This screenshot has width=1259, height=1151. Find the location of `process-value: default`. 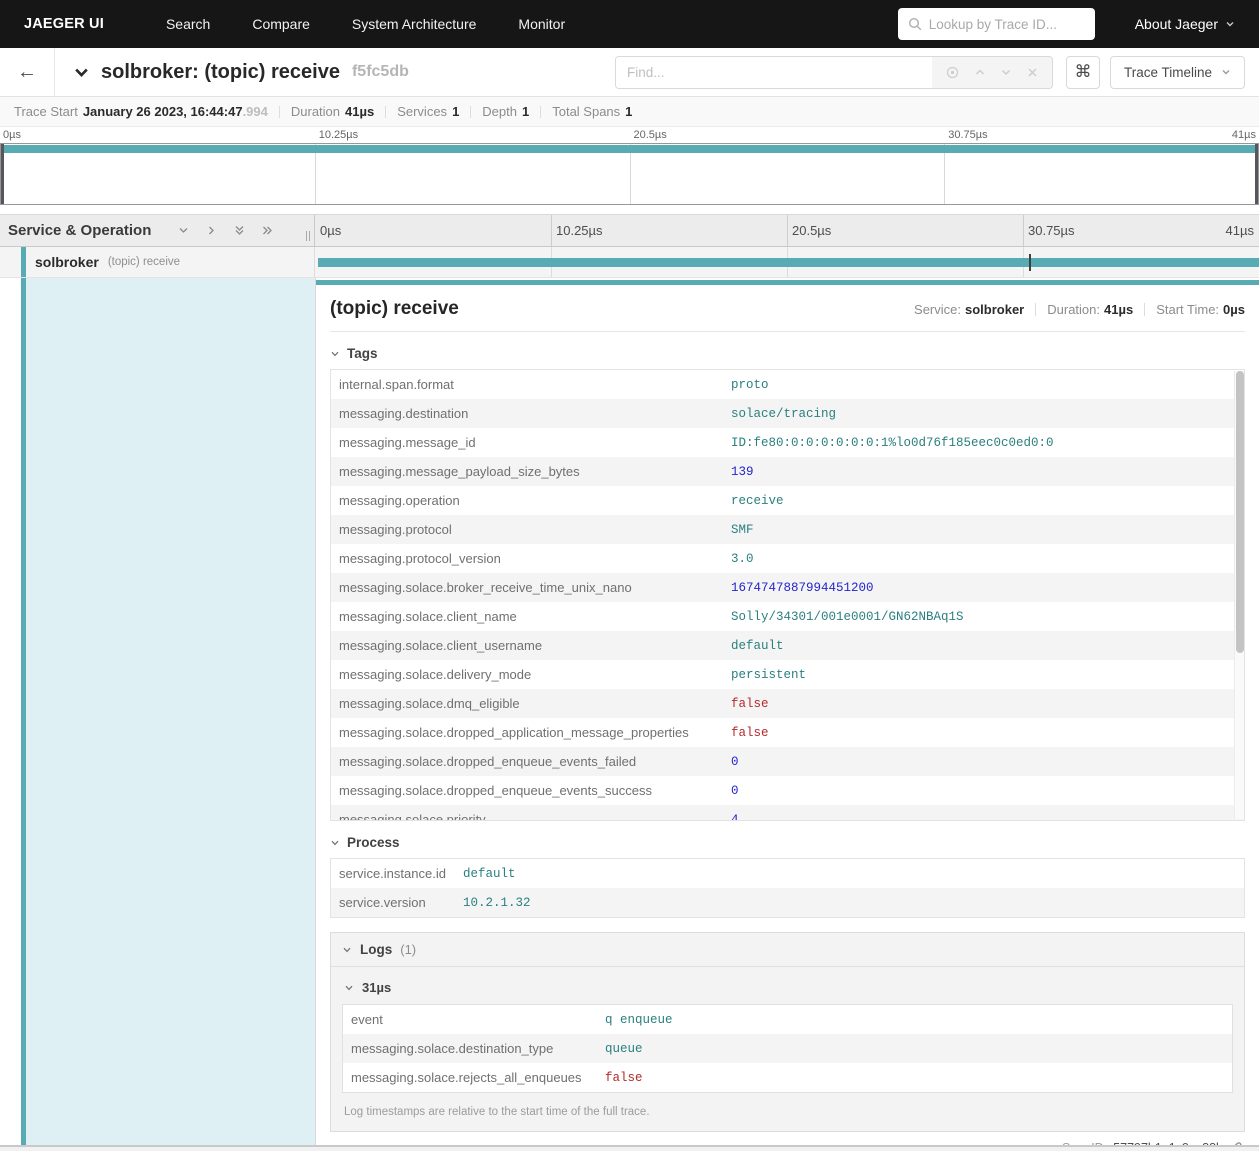

process-value: default is located at coordinates (489, 873).